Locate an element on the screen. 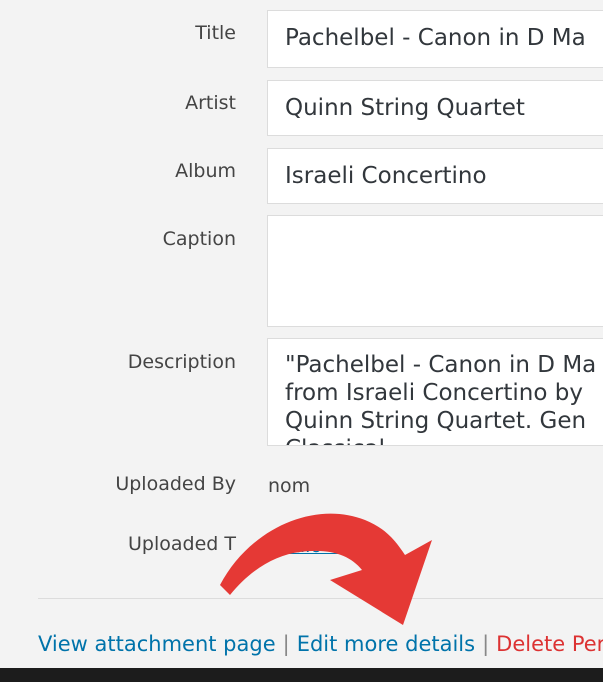 This screenshot has width=603, height=682. album-value: Israeli Concertino is located at coordinates (386, 176).